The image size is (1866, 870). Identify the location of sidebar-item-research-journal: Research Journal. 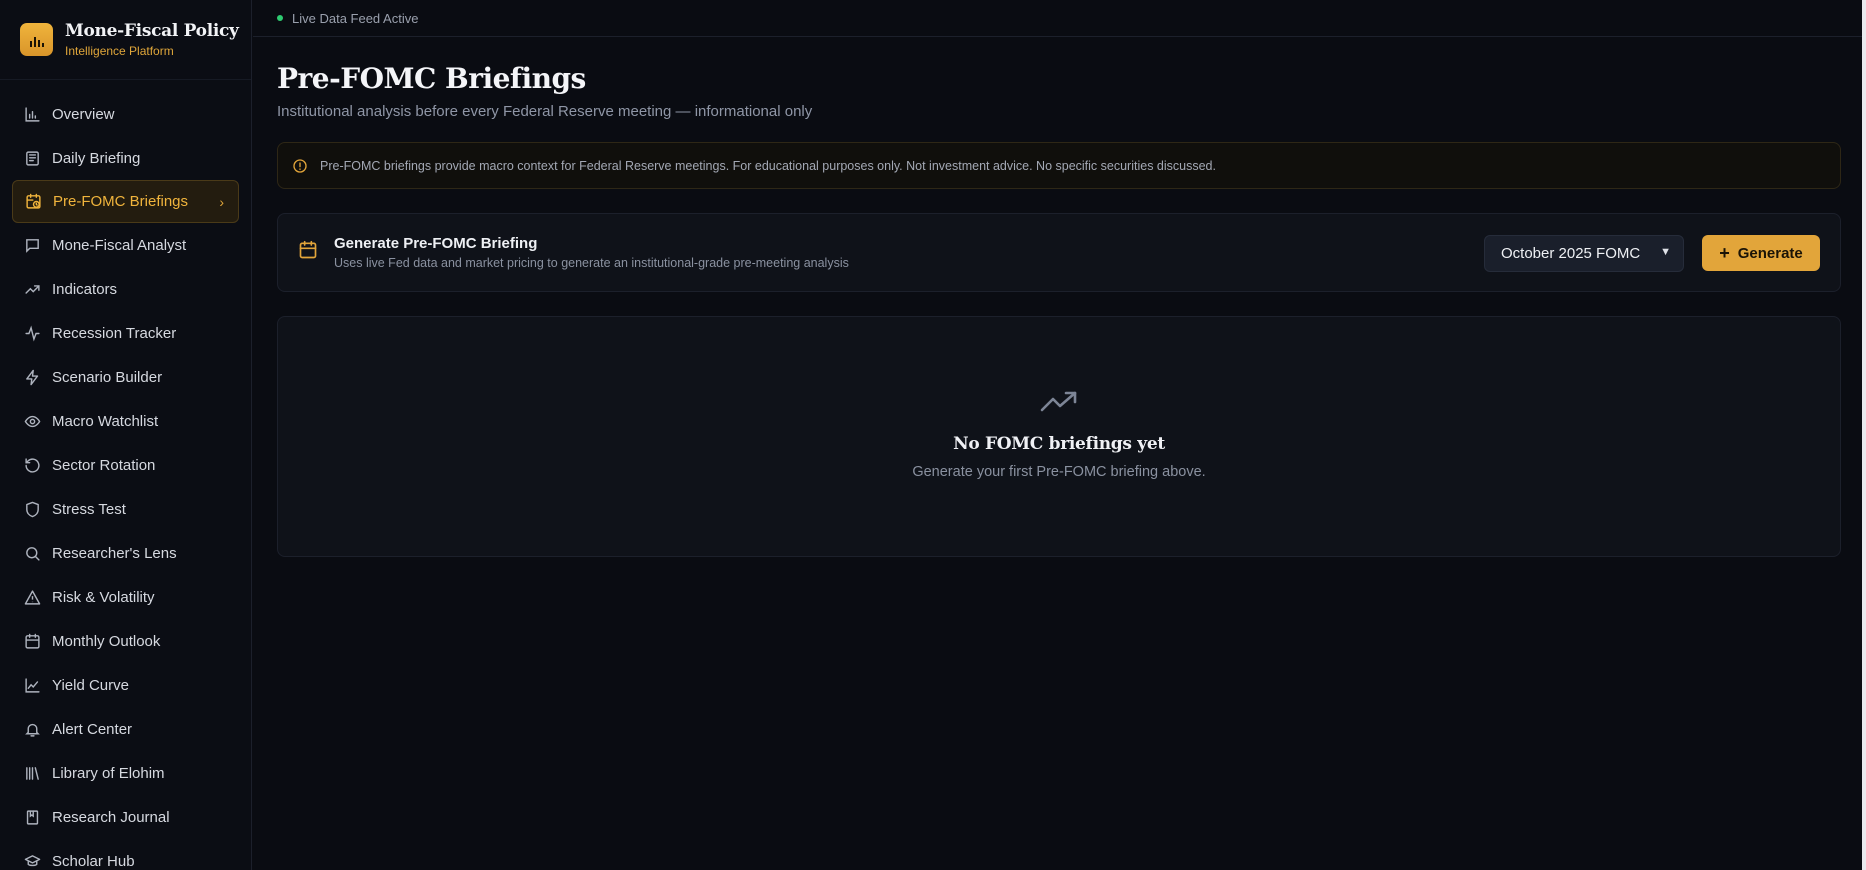
(125, 817).